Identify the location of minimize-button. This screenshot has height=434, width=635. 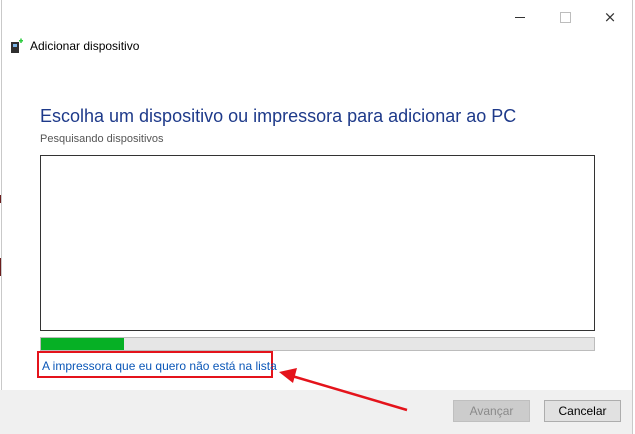
(520, 17).